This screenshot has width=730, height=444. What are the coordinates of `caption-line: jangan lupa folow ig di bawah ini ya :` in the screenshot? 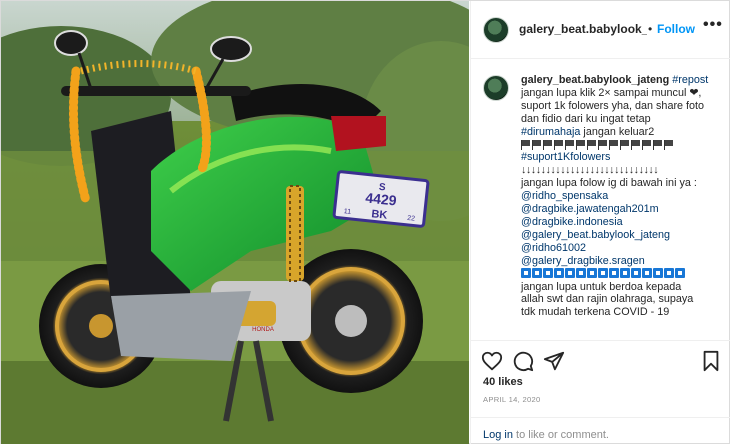 It's located at (609, 183).